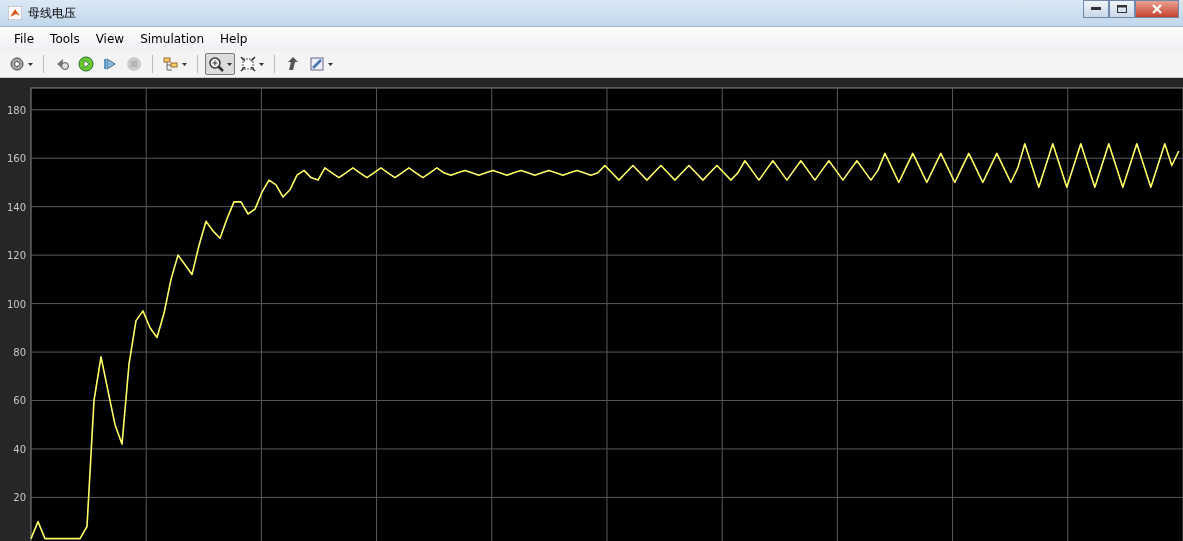  I want to click on pencil-icon, so click(317, 64).